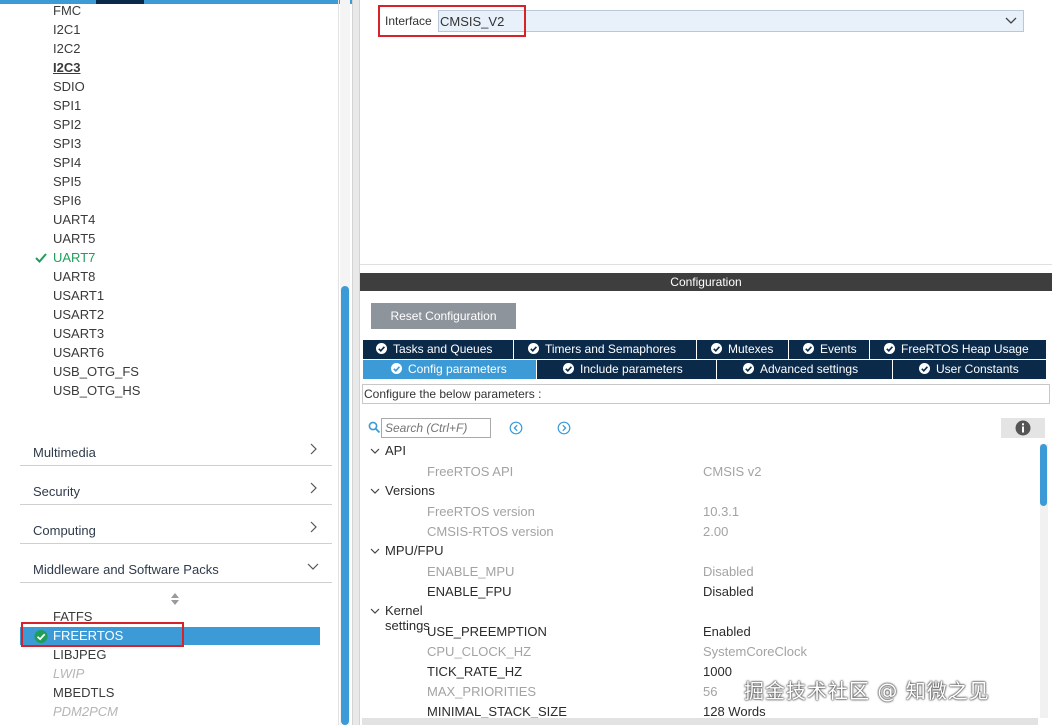 The width and height of the screenshot is (1052, 725). What do you see at coordinates (436, 428) in the screenshot?
I see `search-input` at bounding box center [436, 428].